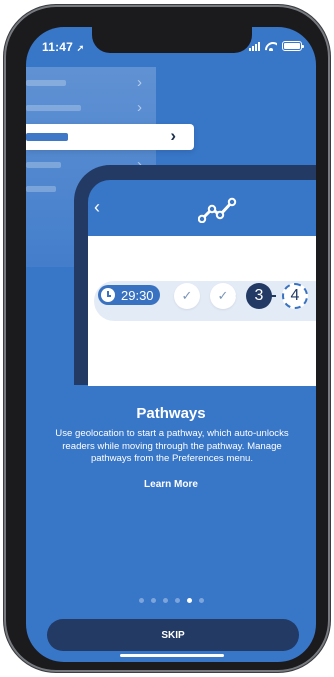 The height and width of the screenshot is (677, 334). Describe the element at coordinates (217, 210) in the screenshot. I see `pathway-route-icon` at that location.